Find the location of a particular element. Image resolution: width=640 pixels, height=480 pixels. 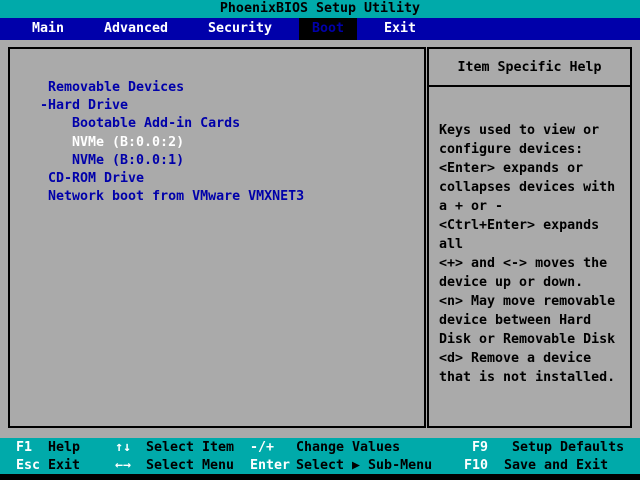

help-line: <Ctrl+Enter> expands is located at coordinates (519, 225).